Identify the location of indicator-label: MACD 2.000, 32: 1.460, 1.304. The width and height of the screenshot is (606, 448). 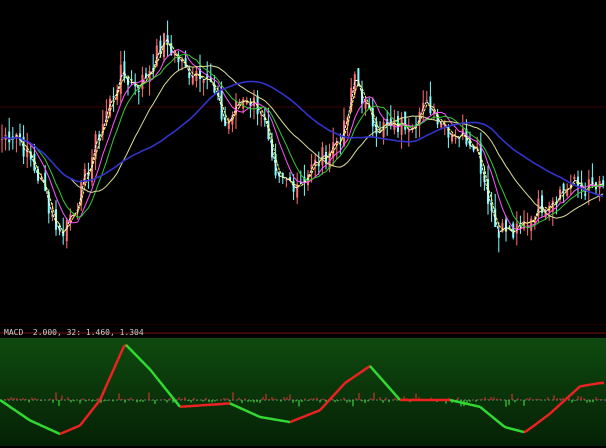
(74, 332).